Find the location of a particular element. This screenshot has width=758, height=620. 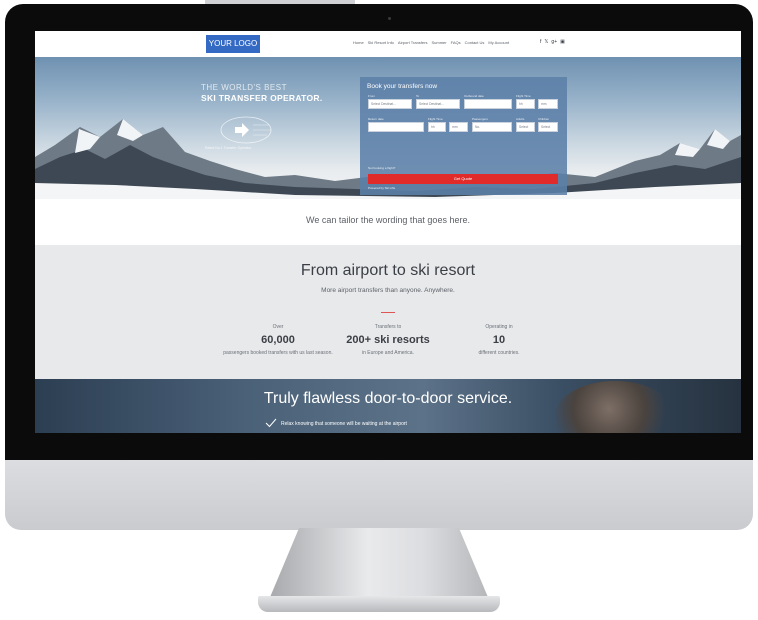

passengers-label: Passengers is located at coordinates (480, 119).